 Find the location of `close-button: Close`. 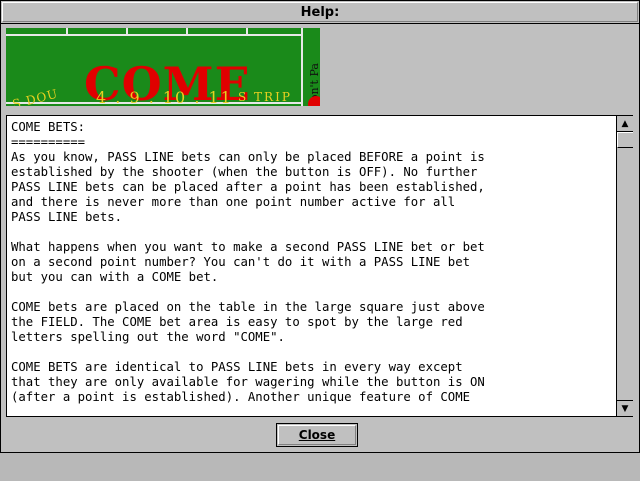

close-button: Close is located at coordinates (317, 435).